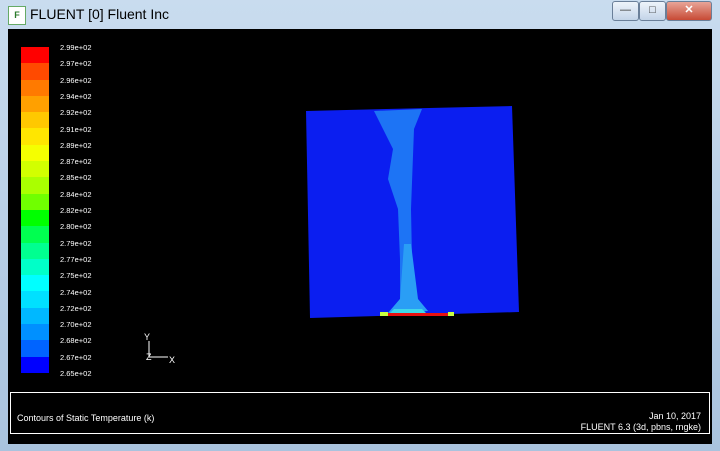 Image resolution: width=720 pixels, height=451 pixels. Describe the element at coordinates (360, 14) in the screenshot. I see `title-bar: F FLUENT [0] Fluent Inc — □ ✕` at that location.